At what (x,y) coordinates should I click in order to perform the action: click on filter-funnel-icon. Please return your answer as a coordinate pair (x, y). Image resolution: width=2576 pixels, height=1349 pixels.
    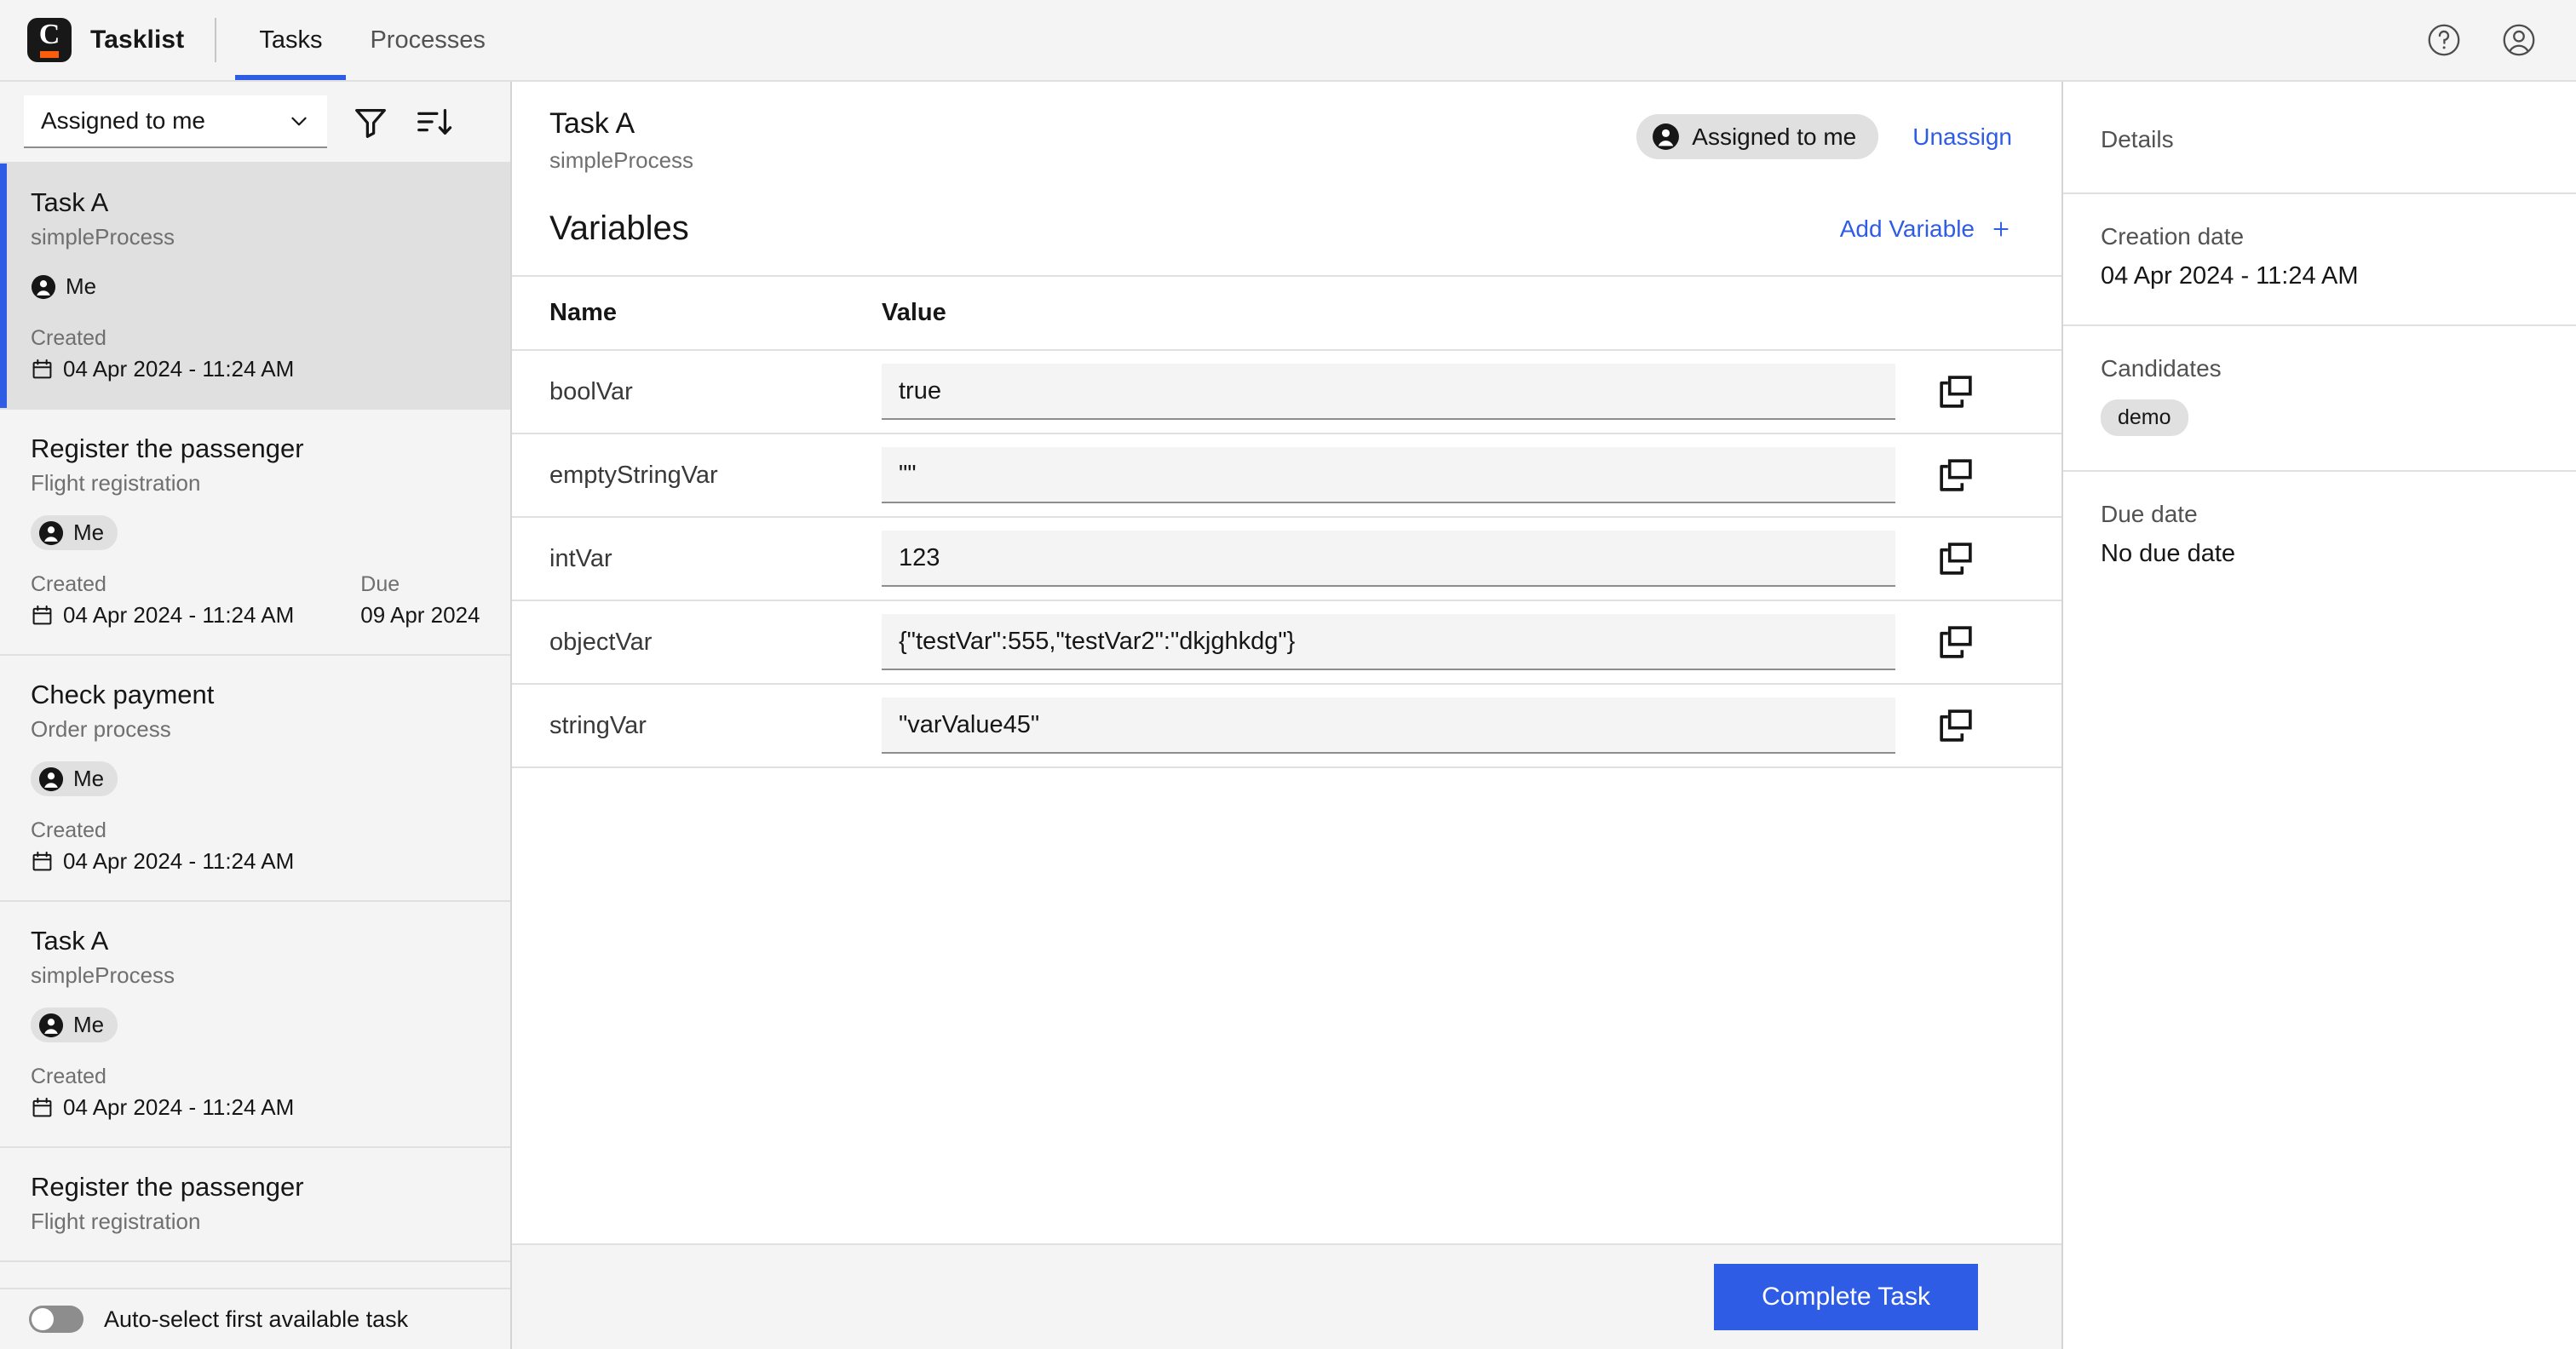
    Looking at the image, I should click on (371, 122).